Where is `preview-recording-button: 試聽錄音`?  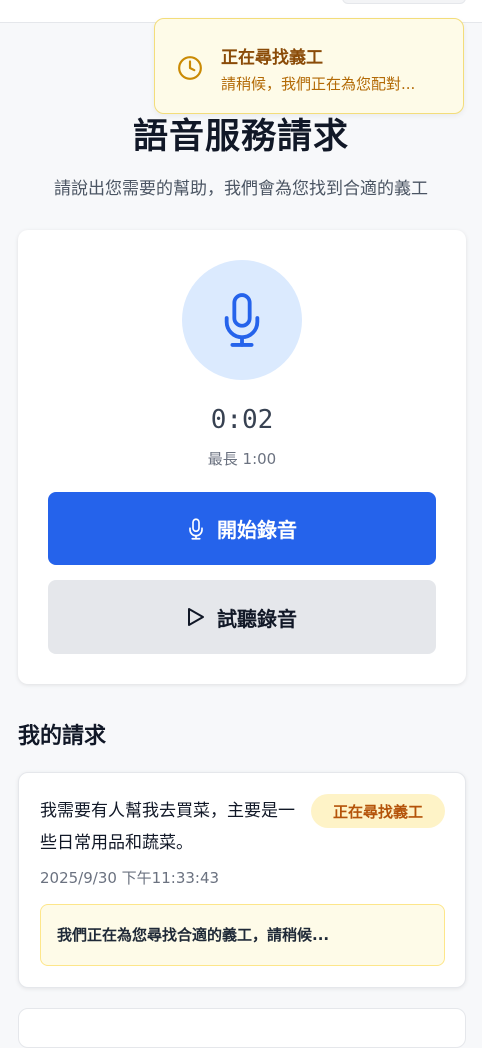
preview-recording-button: 試聽錄音 is located at coordinates (242, 617).